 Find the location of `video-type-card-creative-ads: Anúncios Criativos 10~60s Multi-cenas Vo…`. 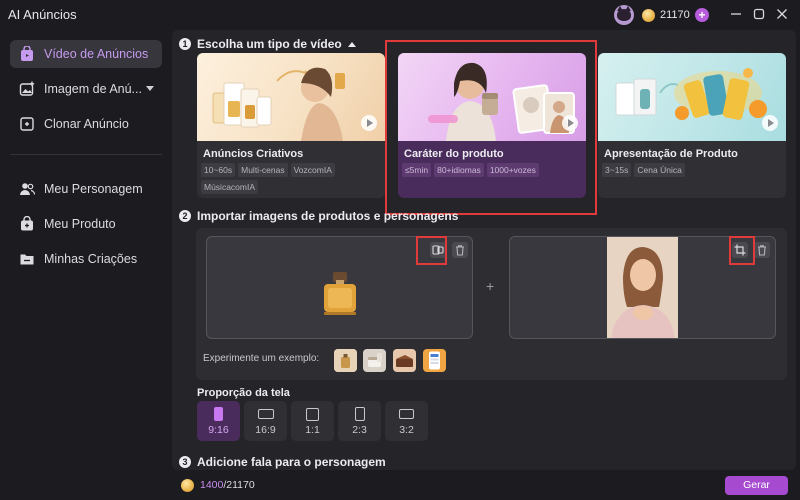

video-type-card-creative-ads: Anúncios Criativos 10~60s Multi-cenas Vo… is located at coordinates (291, 125).